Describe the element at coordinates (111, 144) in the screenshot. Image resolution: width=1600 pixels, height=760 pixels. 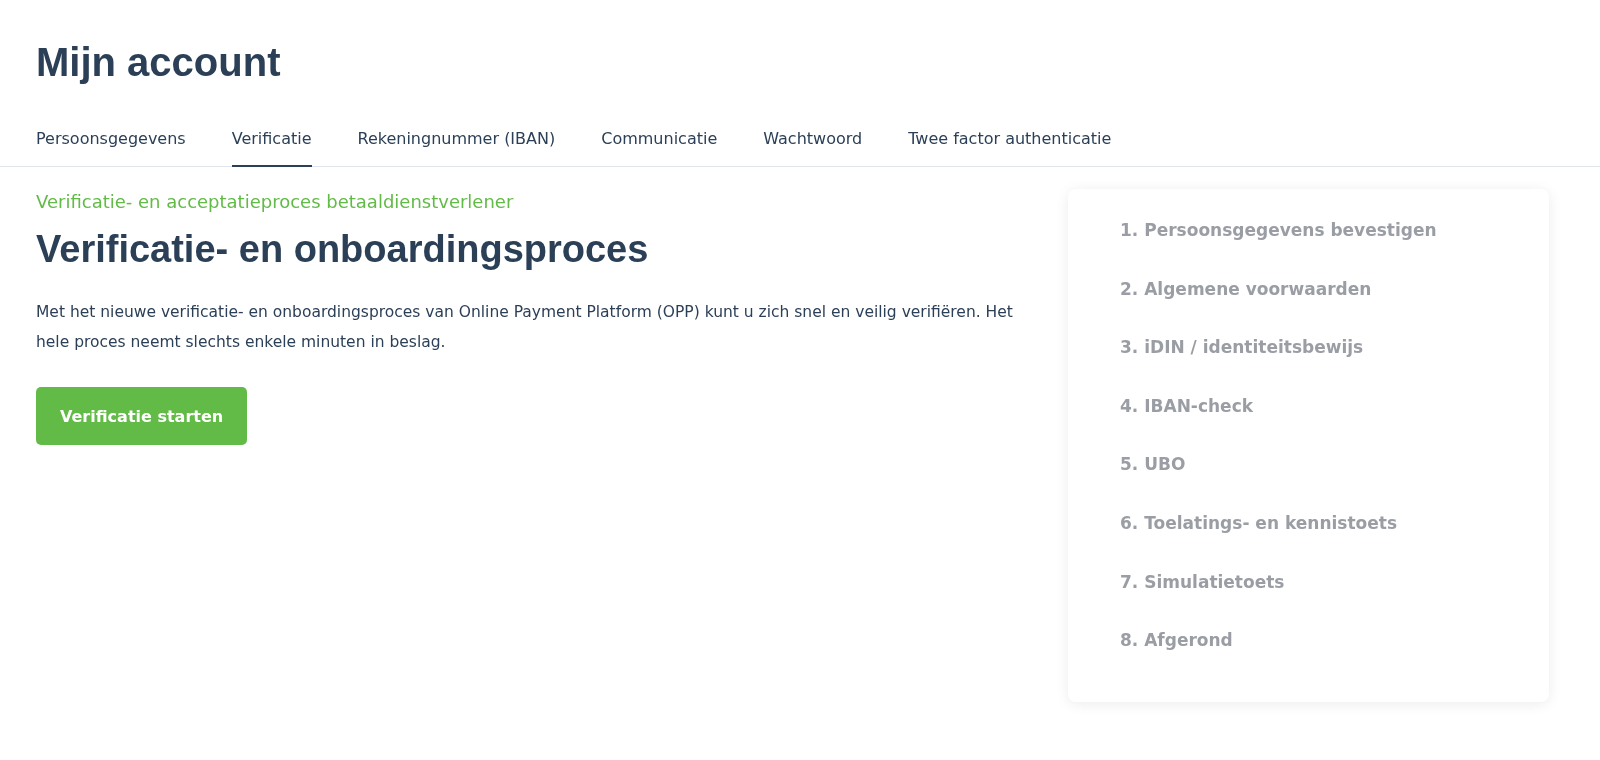
I see `tab: Persoonsgegevens` at that location.